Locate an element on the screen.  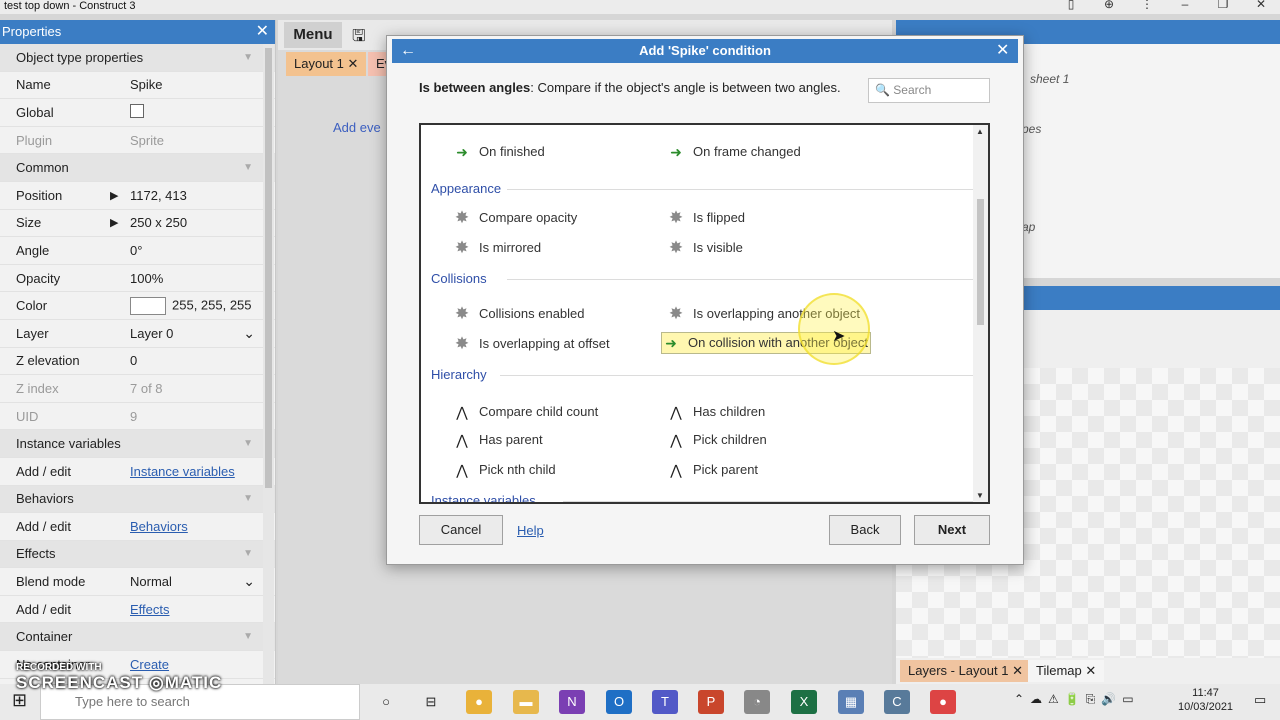
property-value-text: Instance variables is located at coordinates (182, 471).